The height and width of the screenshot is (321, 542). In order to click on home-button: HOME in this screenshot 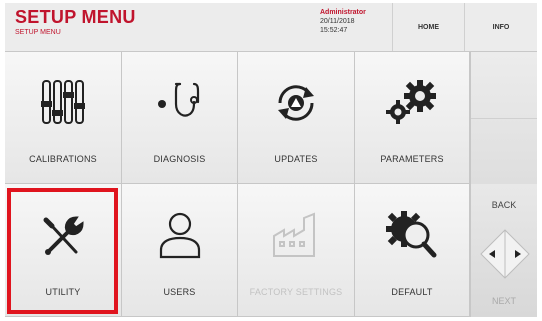, I will do `click(428, 27)`.